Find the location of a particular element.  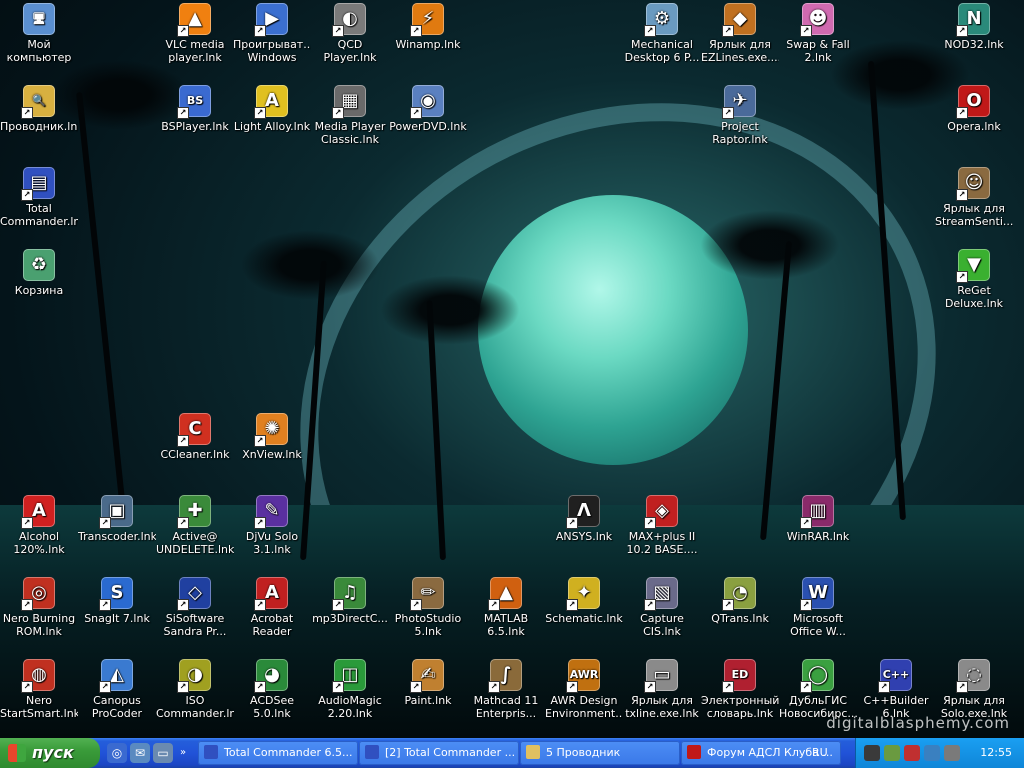

desktop-shortcut: ◭↗Canopus ProCoder 2.lnk is located at coordinates (117, 689).